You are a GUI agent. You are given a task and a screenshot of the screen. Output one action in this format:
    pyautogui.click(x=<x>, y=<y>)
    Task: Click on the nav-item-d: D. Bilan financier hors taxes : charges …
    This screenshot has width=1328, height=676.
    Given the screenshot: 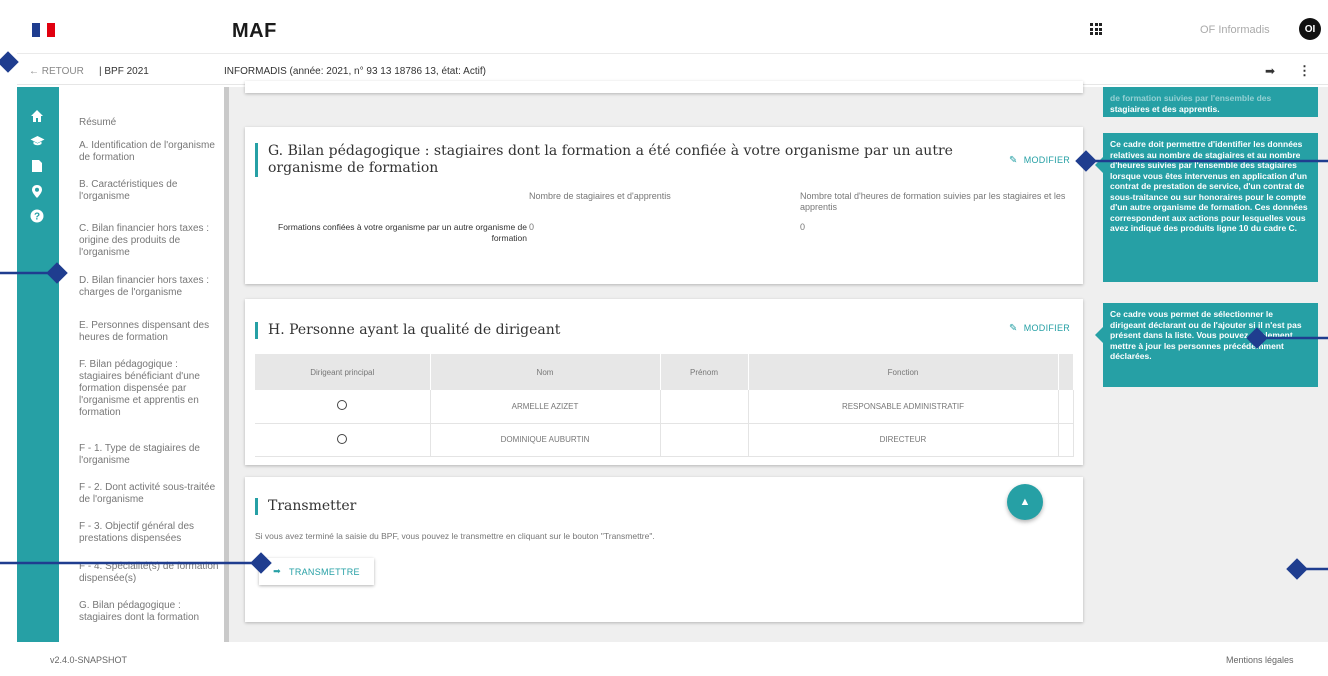 What is the action you would take?
    pyautogui.click(x=149, y=287)
    